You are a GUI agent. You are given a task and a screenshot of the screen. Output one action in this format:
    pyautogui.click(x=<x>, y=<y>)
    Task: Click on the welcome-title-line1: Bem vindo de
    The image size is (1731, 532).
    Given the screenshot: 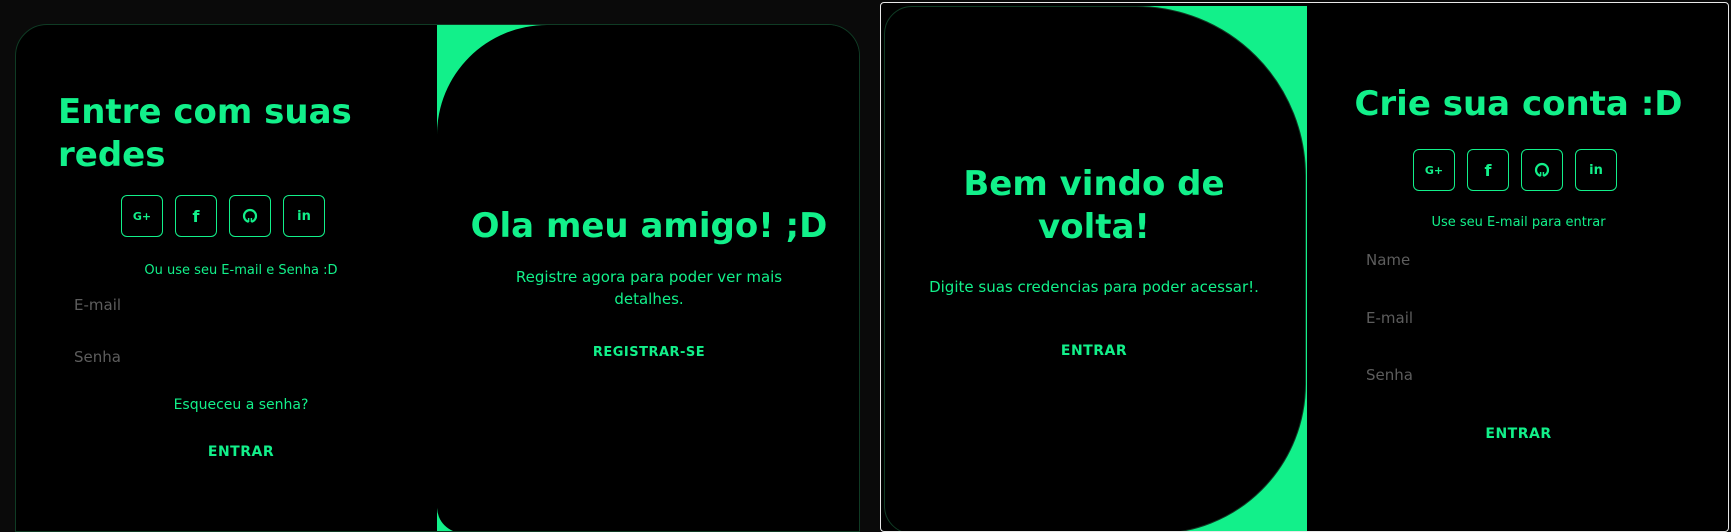 What is the action you would take?
    pyautogui.click(x=1094, y=184)
    